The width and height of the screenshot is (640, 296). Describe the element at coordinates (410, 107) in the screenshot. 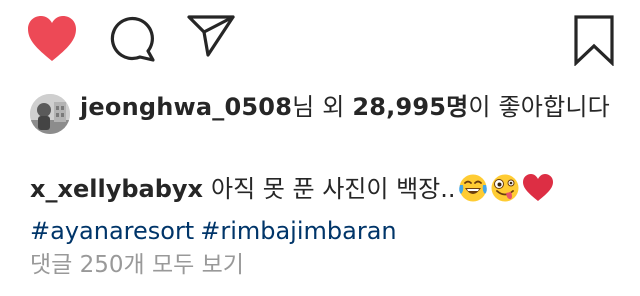

I see `likes-count-link: 28,995명` at that location.